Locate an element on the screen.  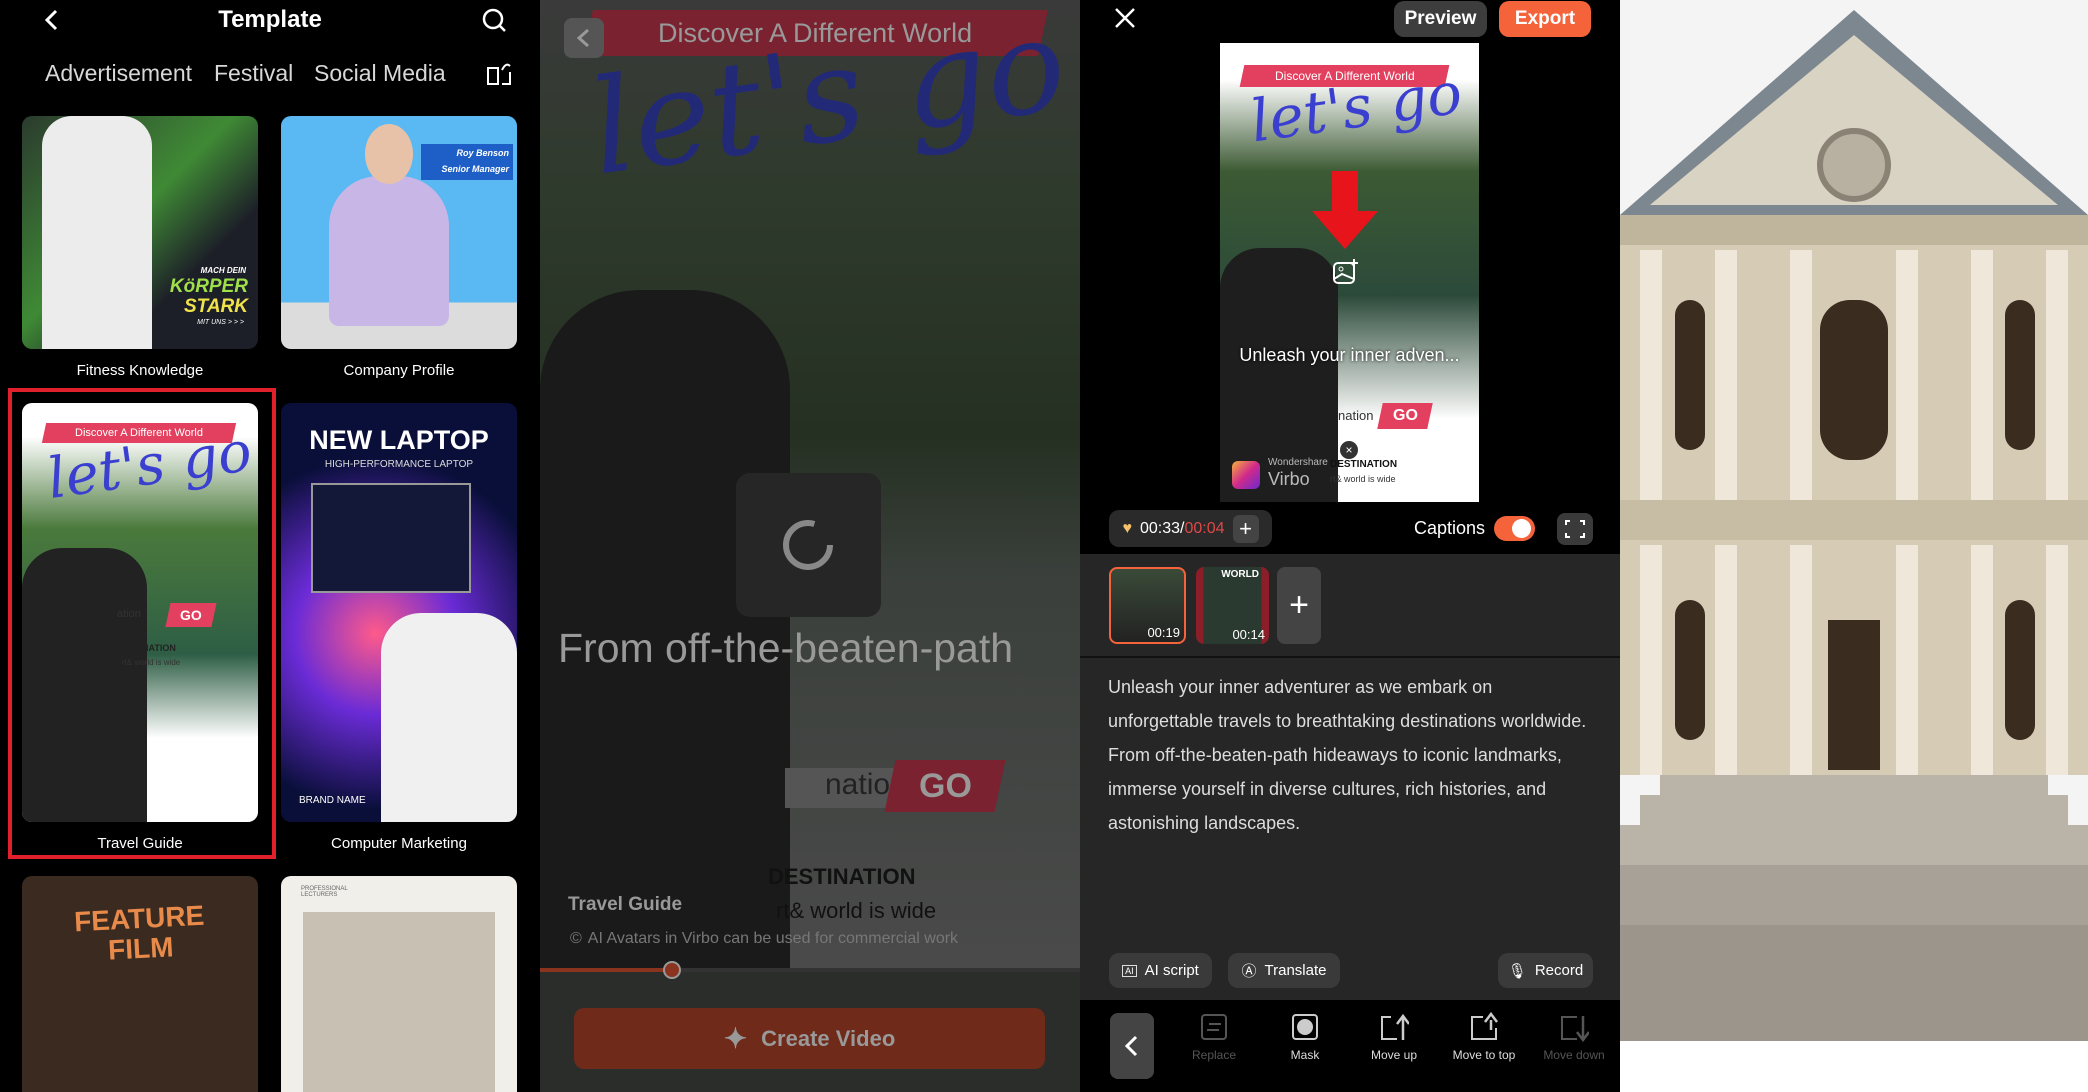
loading-spinner-icon is located at coordinates (808, 545).